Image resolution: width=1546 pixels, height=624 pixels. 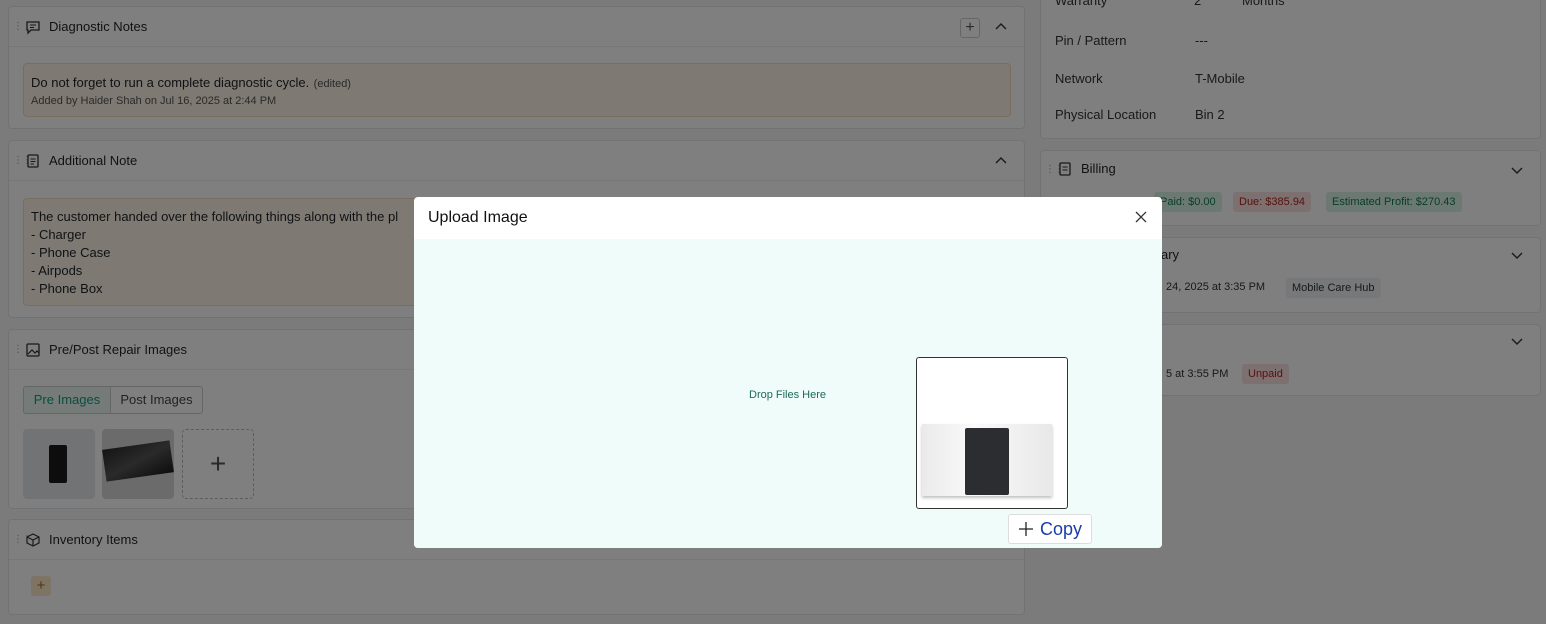 What do you see at coordinates (478, 217) in the screenshot?
I see `modal-title: Upload Image` at bounding box center [478, 217].